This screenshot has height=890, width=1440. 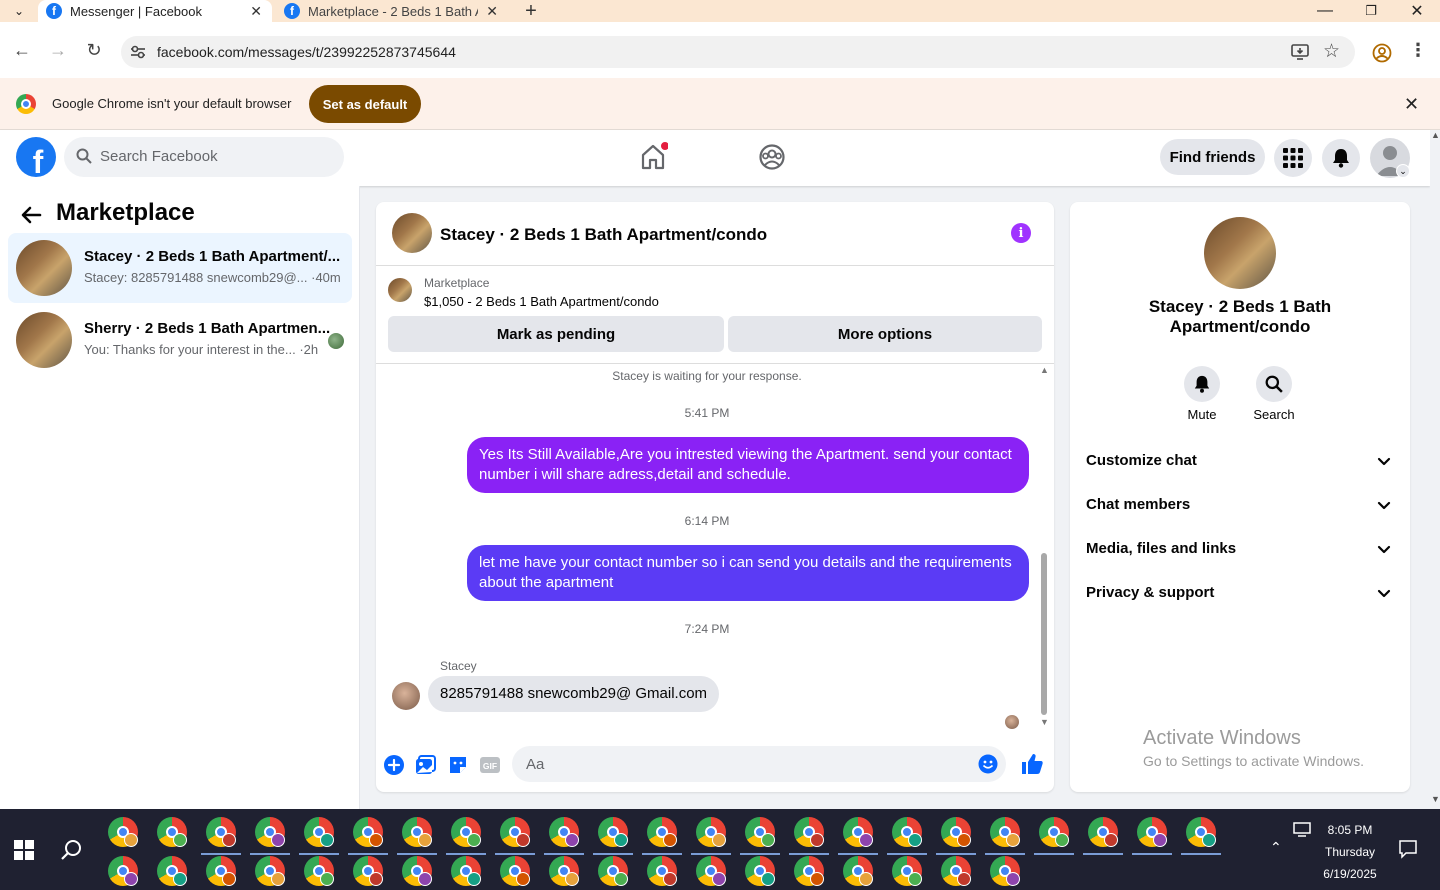 I want to click on chat-title: Stacey · 2 Beds 1 Bath Apartment/condo, so click(x=603, y=235).